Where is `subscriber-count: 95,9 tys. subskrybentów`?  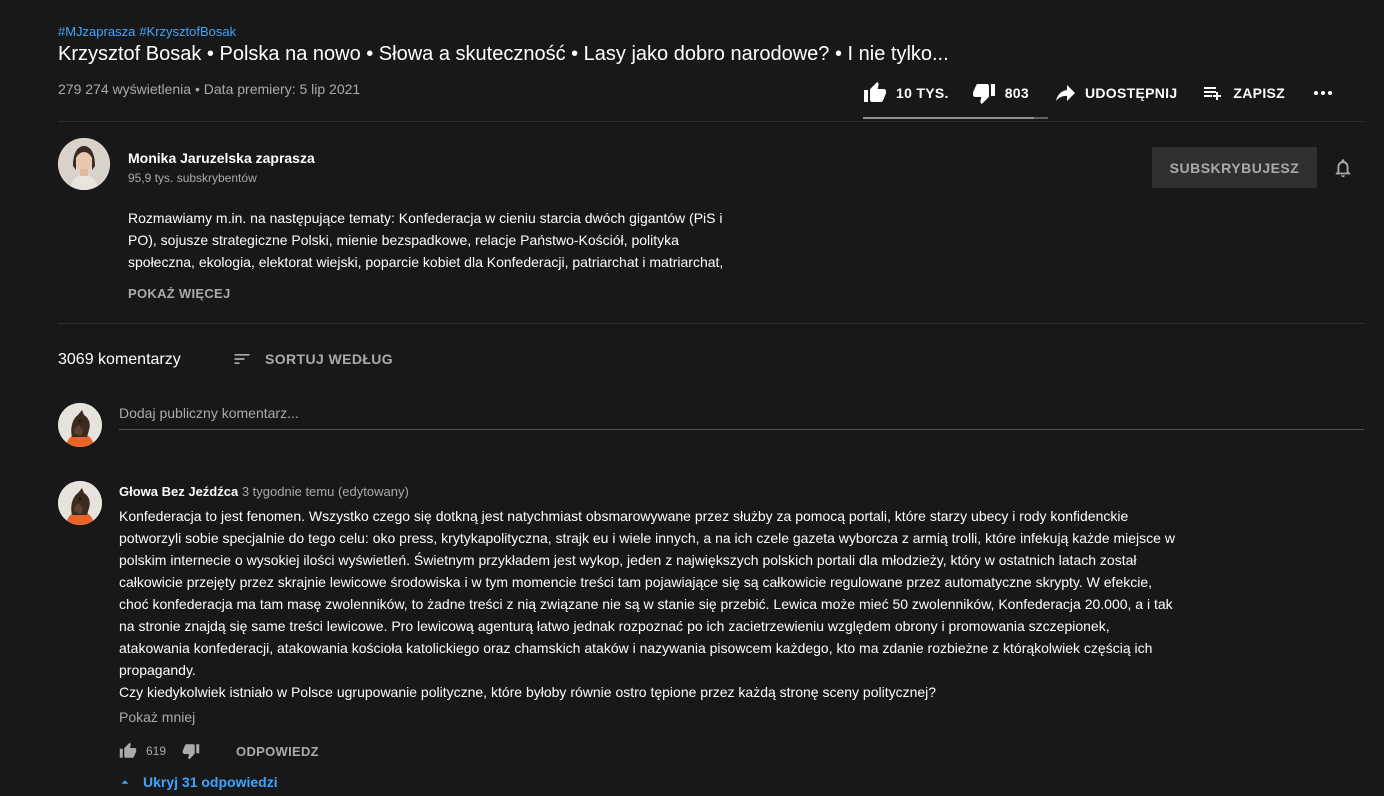 subscriber-count: 95,9 tys. subskrybentów is located at coordinates (192, 178).